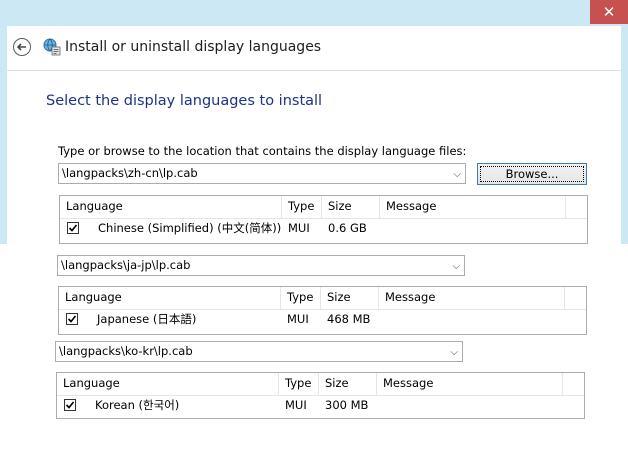  I want to click on navigation-bar: Install or uninstall display languages, so click(314, 48).